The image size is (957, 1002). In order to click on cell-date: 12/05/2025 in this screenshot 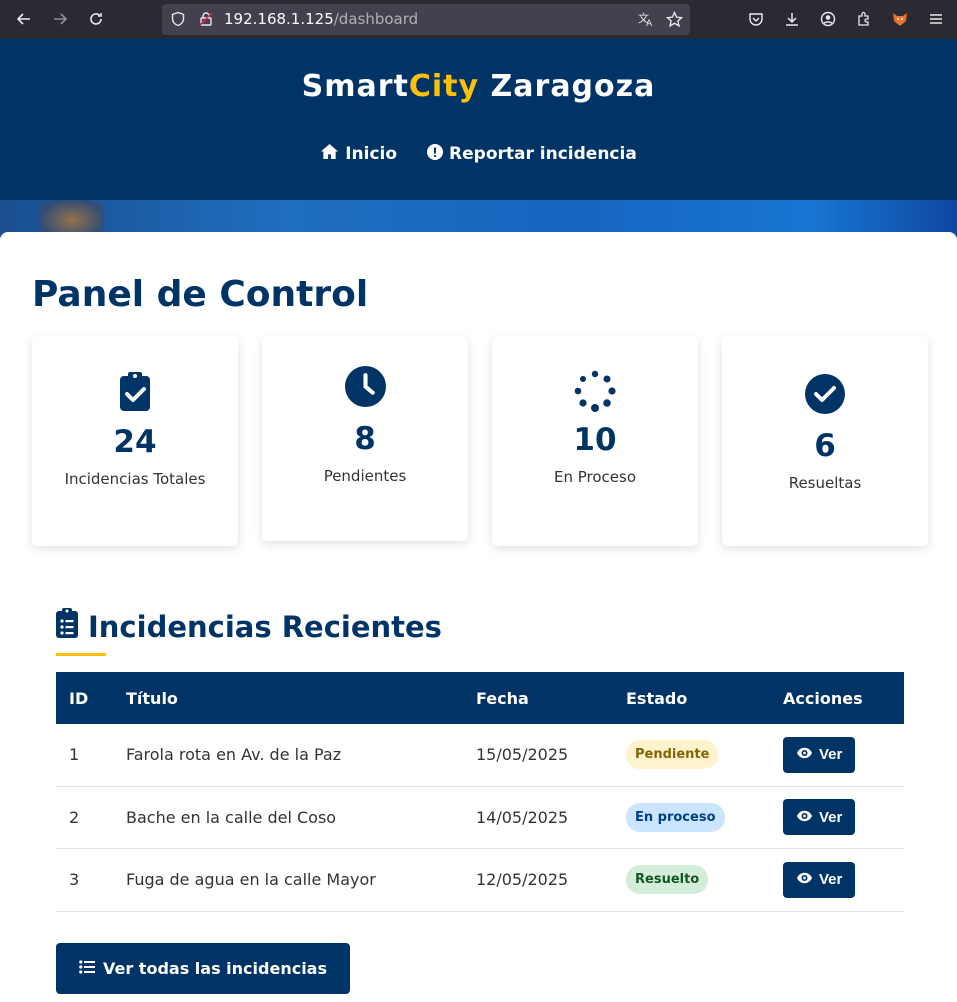, I will do `click(538, 880)`.